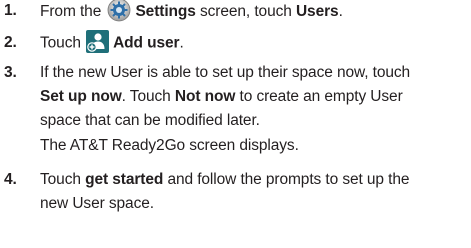  I want to click on step-number: 4., so click(10, 179).